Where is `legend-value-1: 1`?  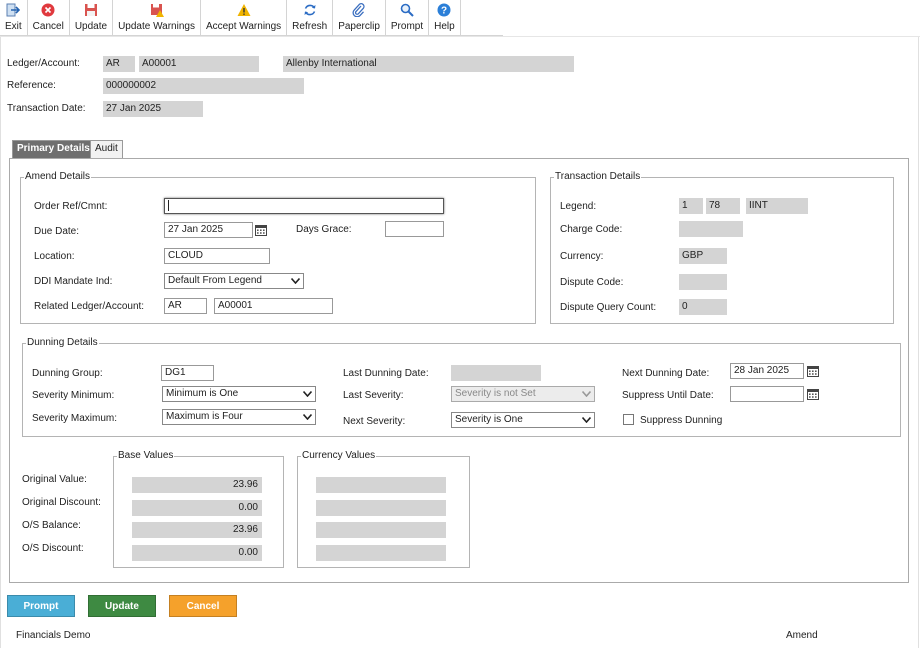
legend-value-1: 1 is located at coordinates (691, 206).